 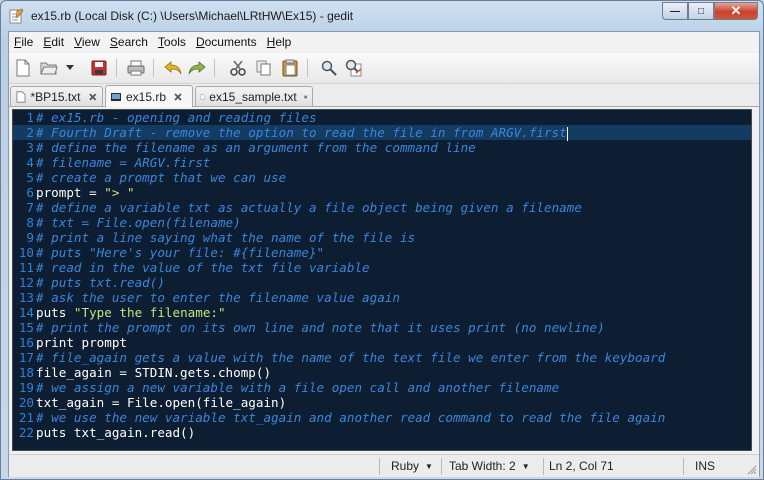 I want to click on code-line: 20 txt_again = File.open(file_again), so click(x=382, y=402).